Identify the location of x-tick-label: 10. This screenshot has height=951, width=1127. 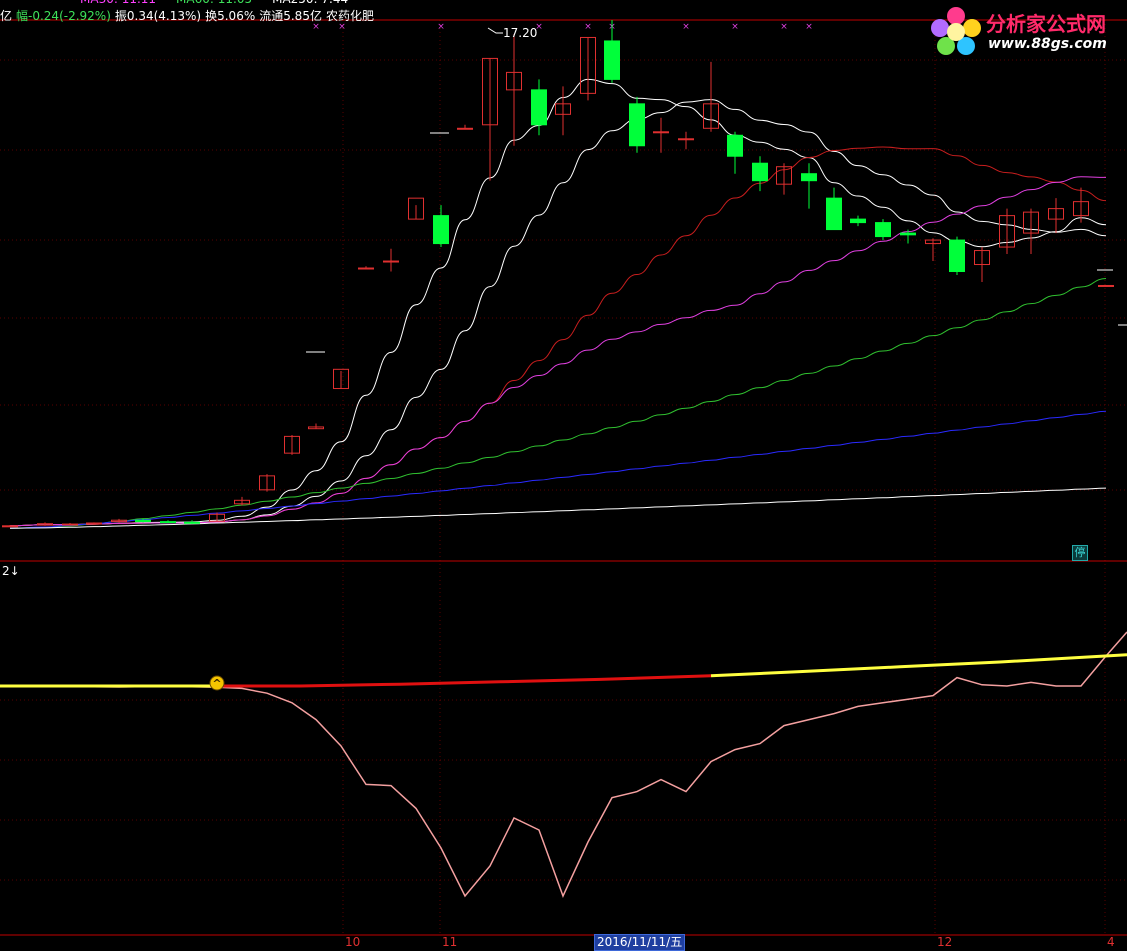
(353, 942).